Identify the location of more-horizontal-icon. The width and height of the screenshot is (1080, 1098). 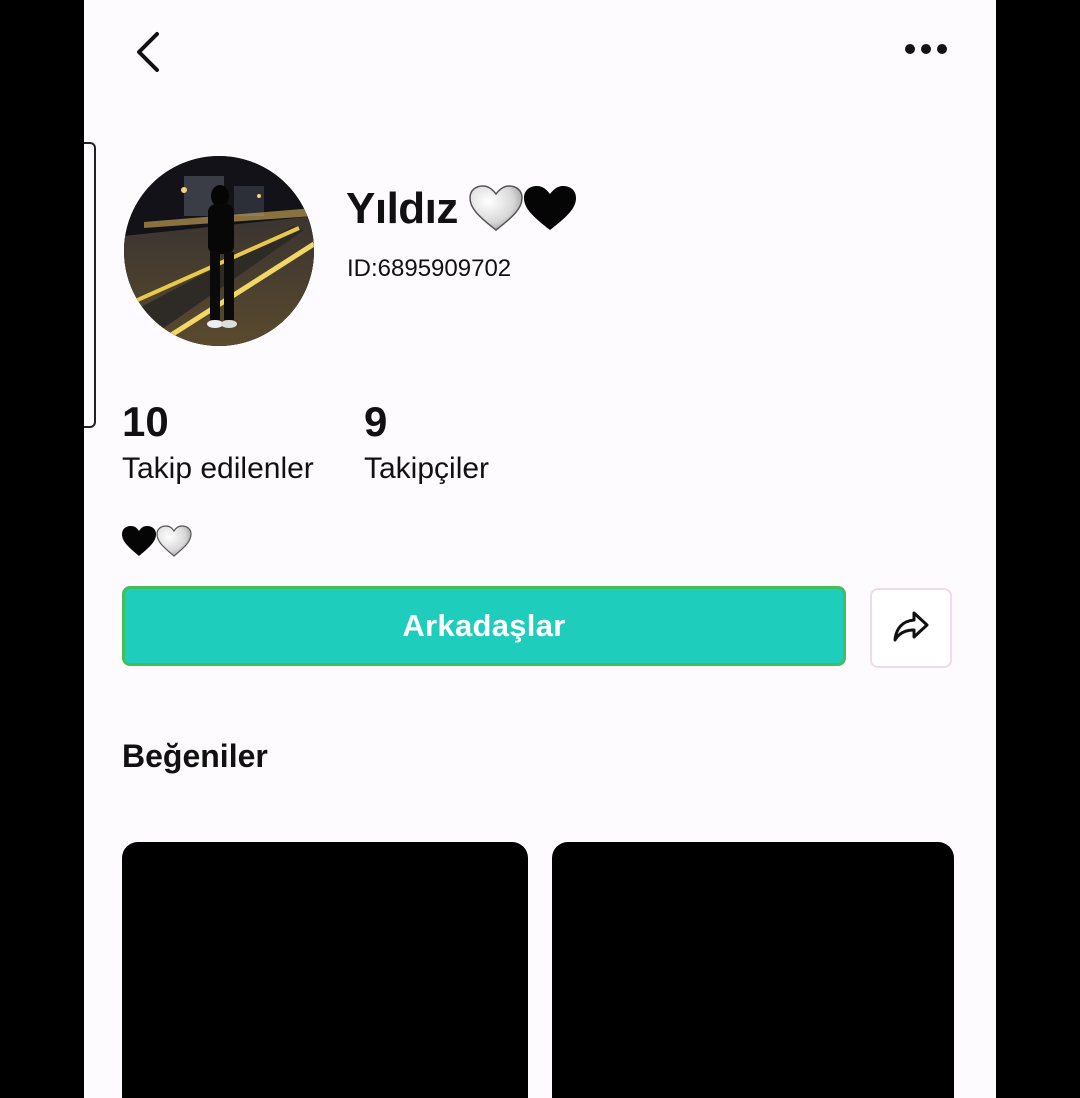
(926, 51).